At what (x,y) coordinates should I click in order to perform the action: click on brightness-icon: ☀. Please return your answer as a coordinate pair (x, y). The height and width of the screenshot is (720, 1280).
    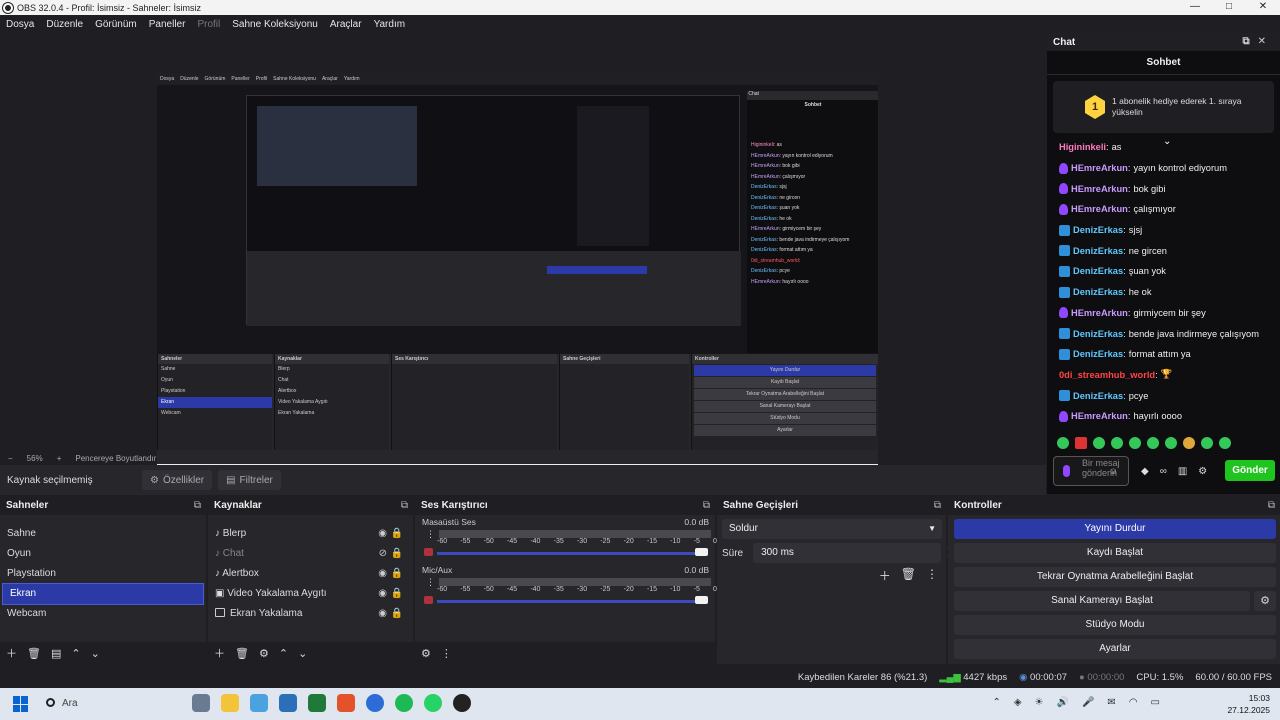
    Looking at the image, I should click on (1039, 702).